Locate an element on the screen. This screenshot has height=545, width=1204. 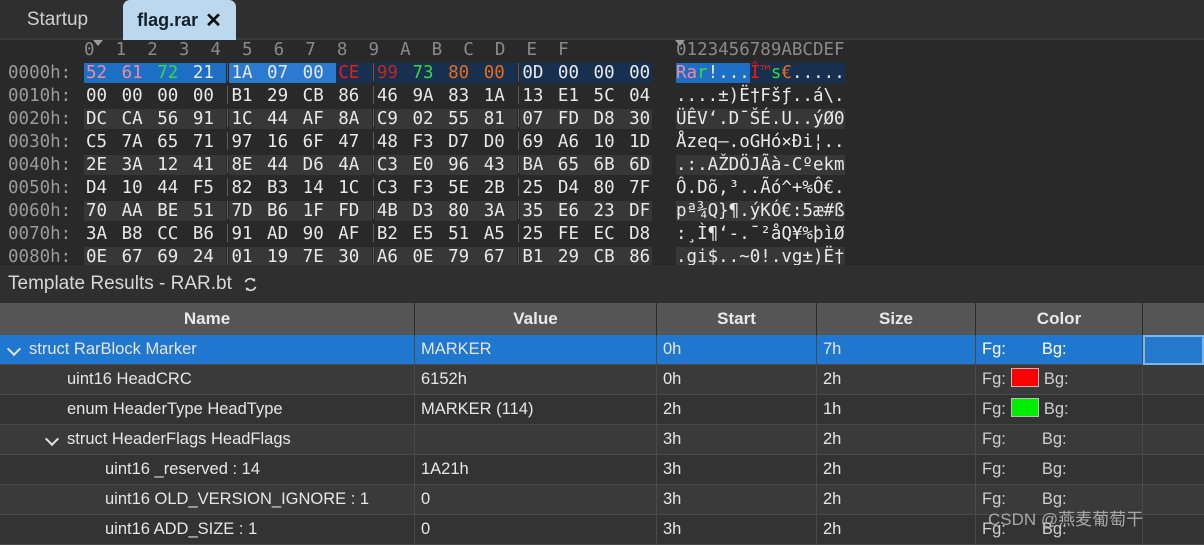
hex-byte: E6 is located at coordinates (573, 211).